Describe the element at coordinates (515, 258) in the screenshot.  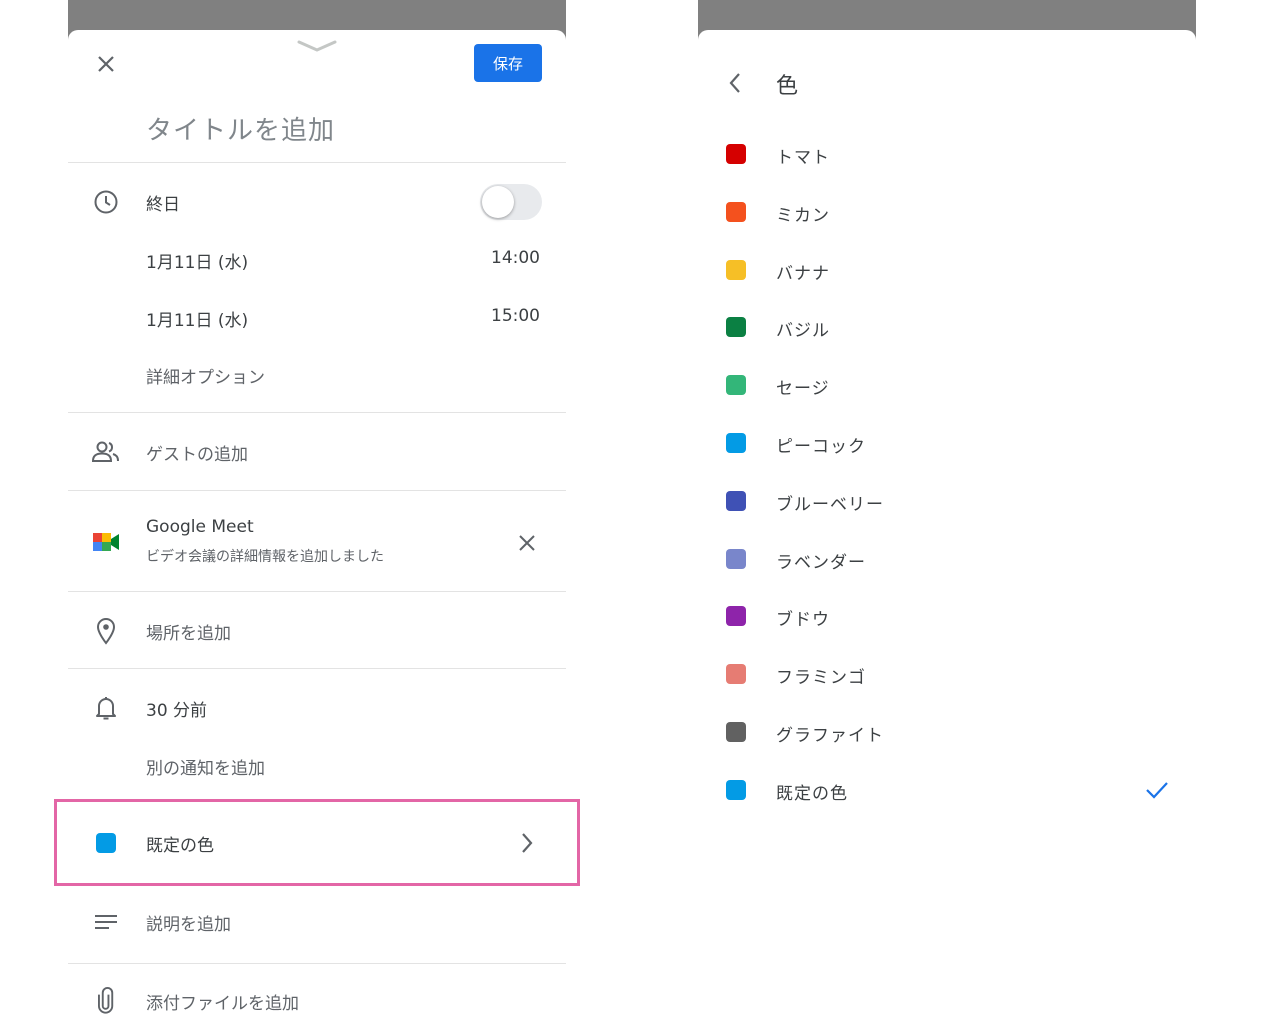
I see `start-time: 14:00` at that location.